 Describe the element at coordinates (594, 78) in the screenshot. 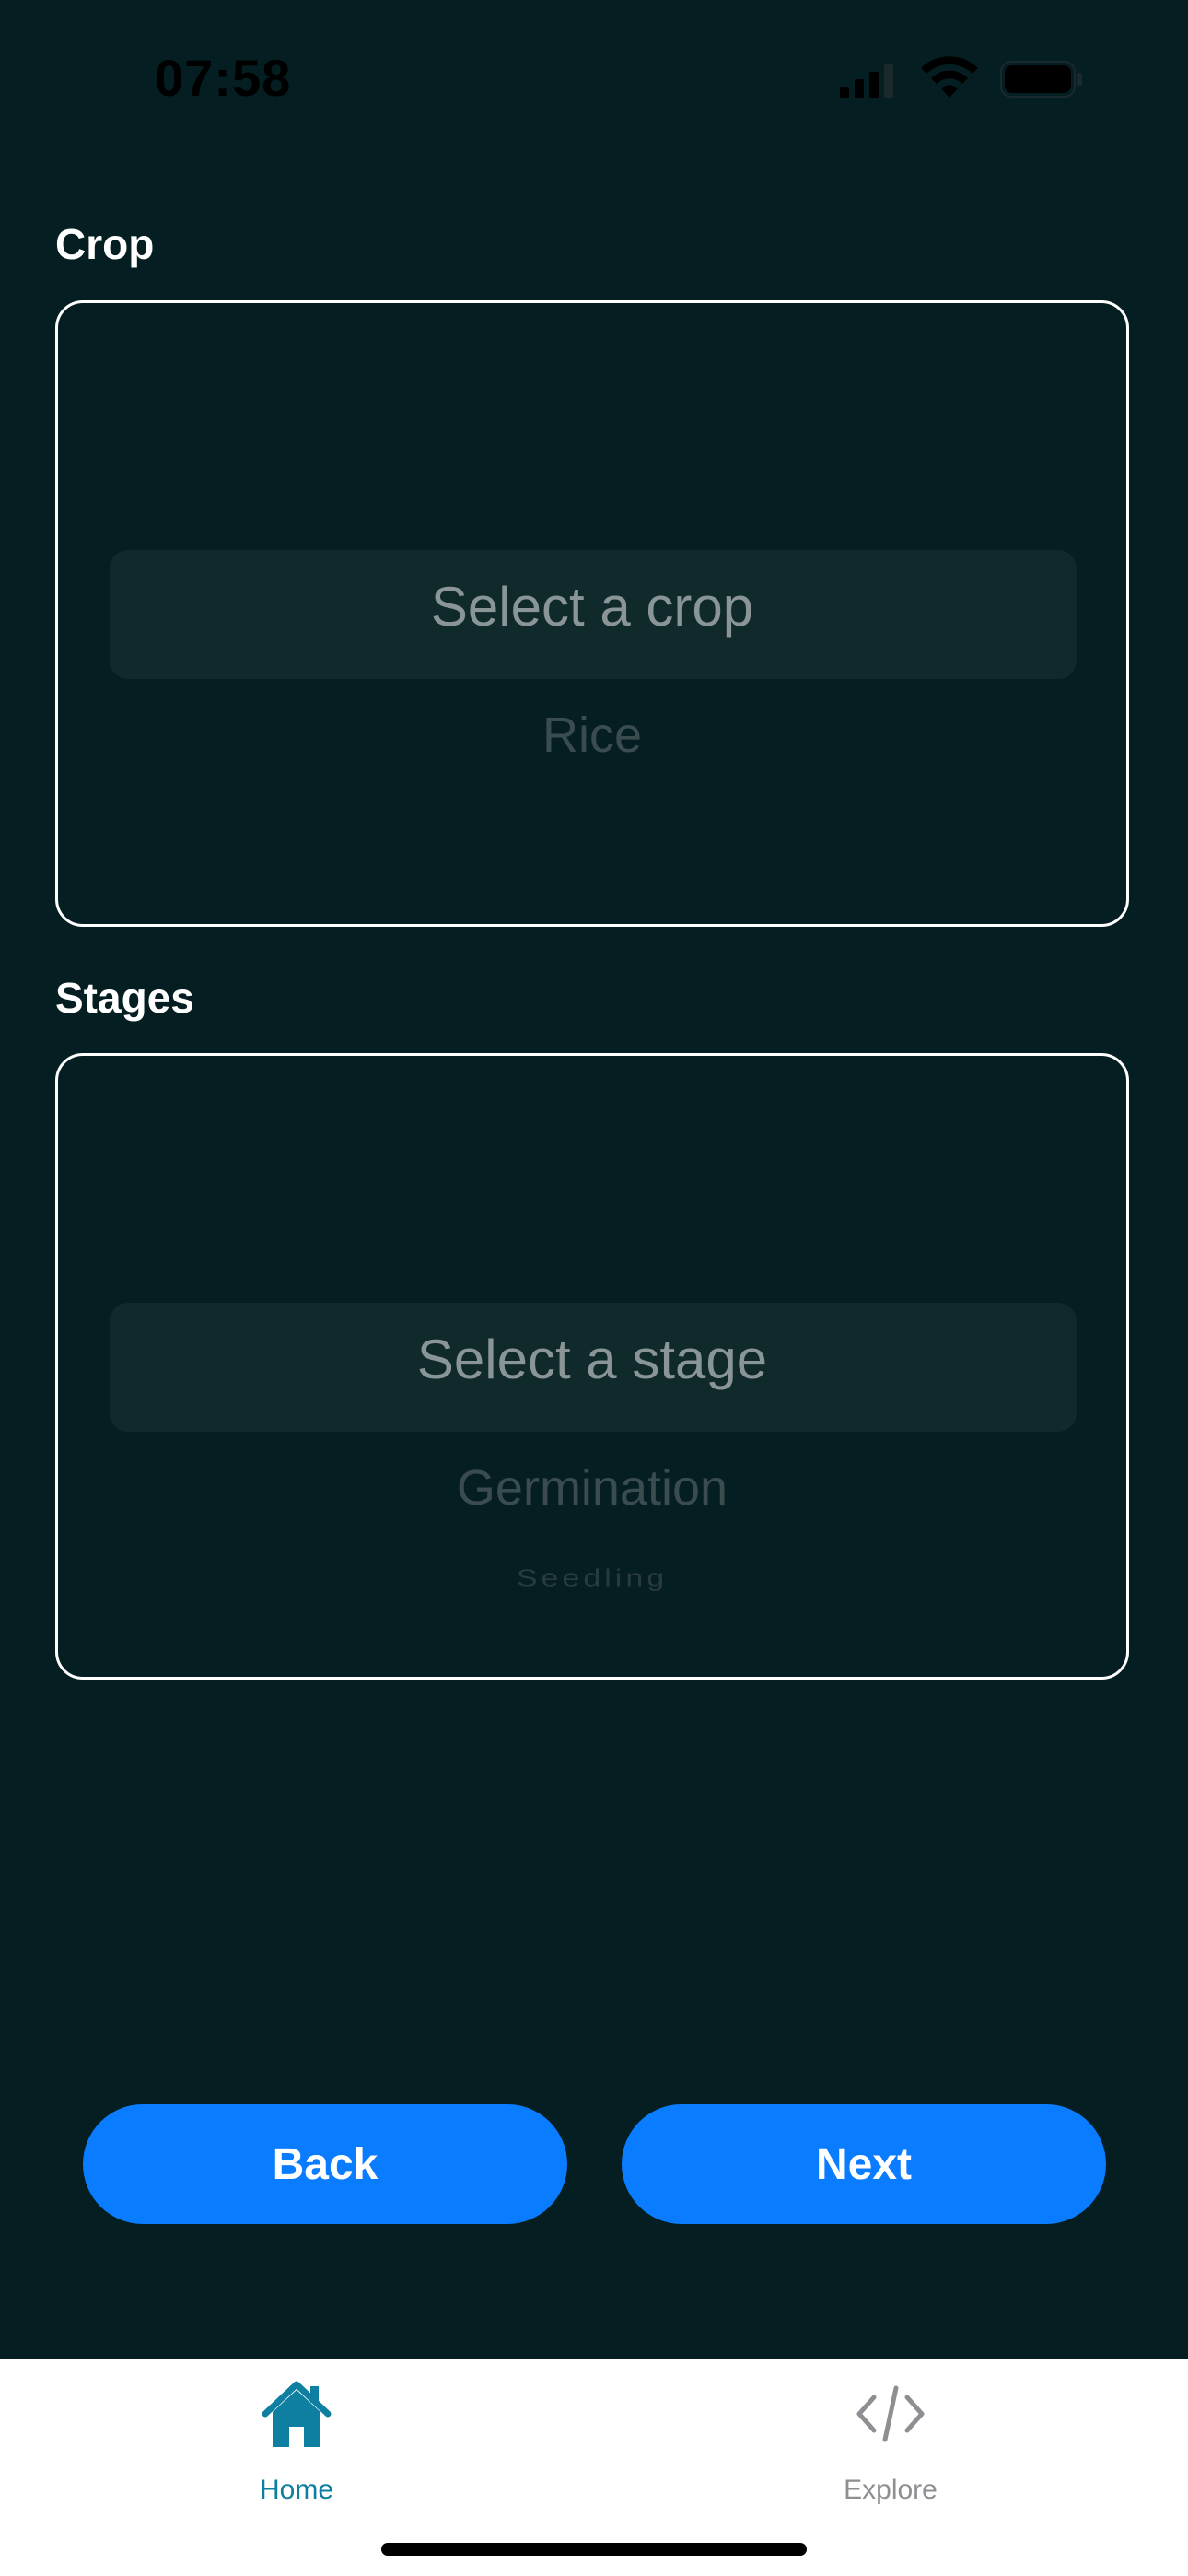

I see `status-bar: 07:58` at that location.